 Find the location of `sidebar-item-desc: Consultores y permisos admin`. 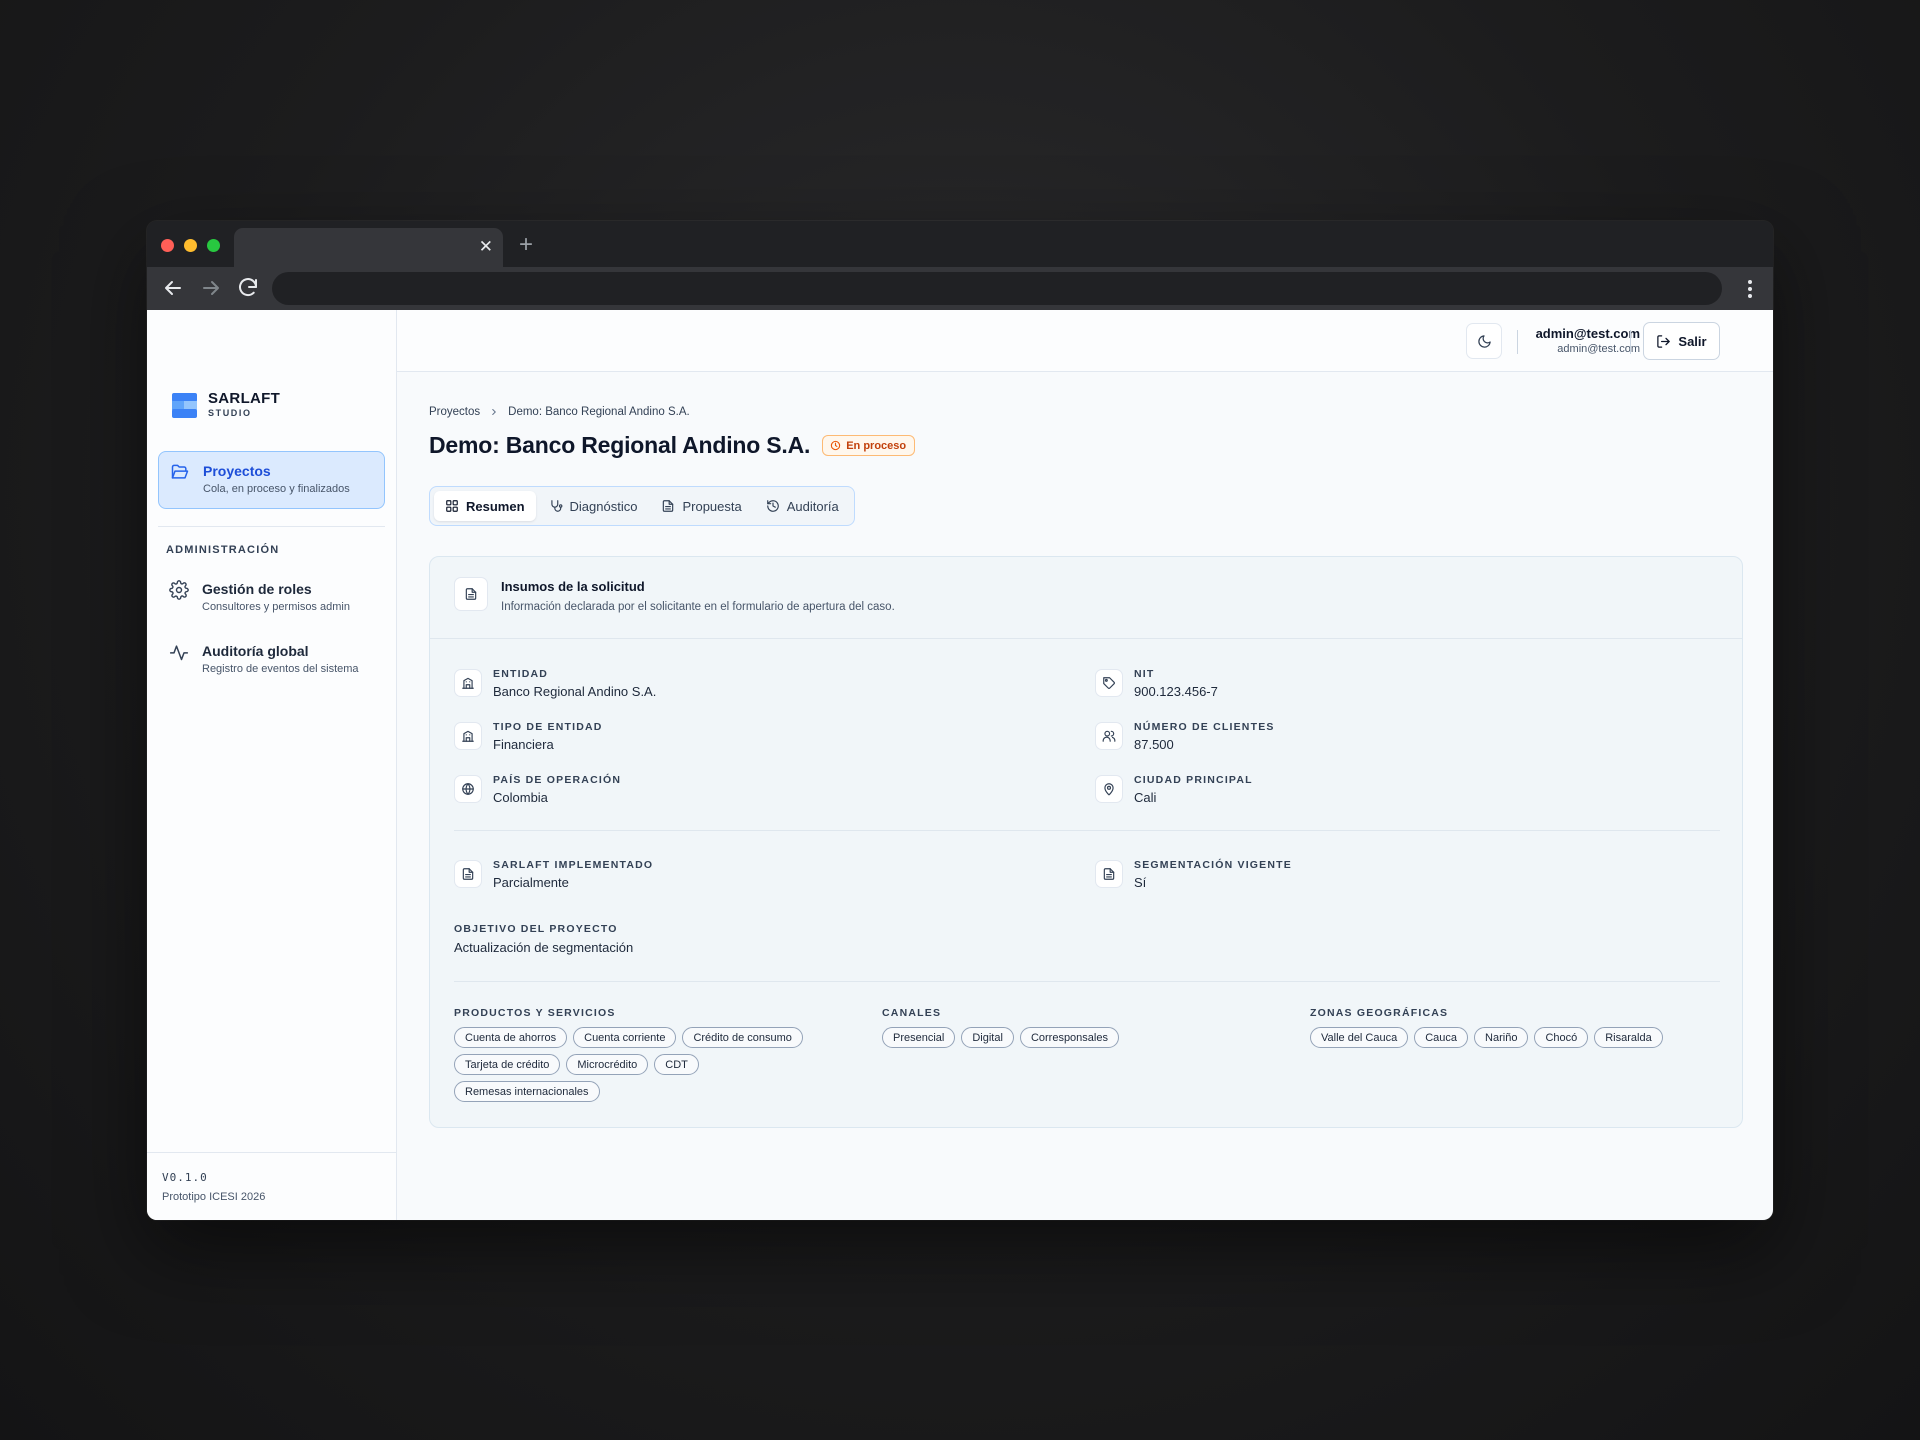

sidebar-item-desc: Consultores y permisos admin is located at coordinates (276, 607).